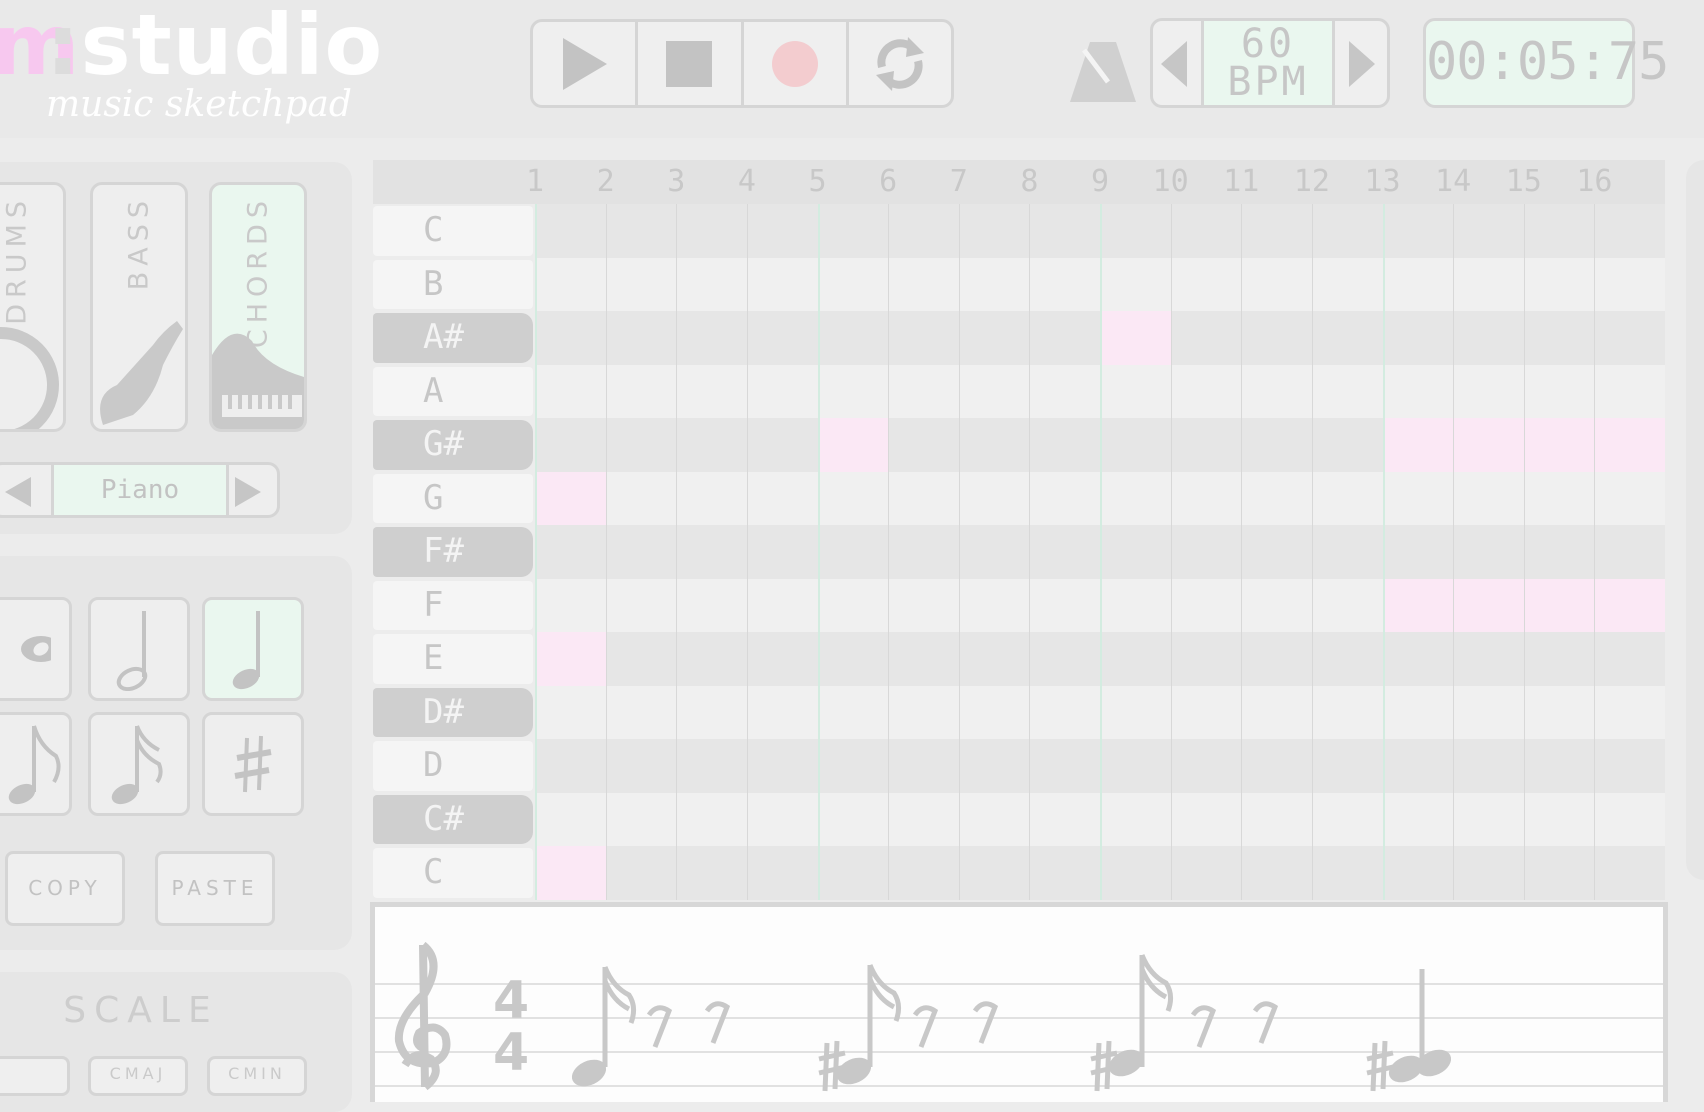  What do you see at coordinates (258, 381) in the screenshot?
I see `piano-icon` at bounding box center [258, 381].